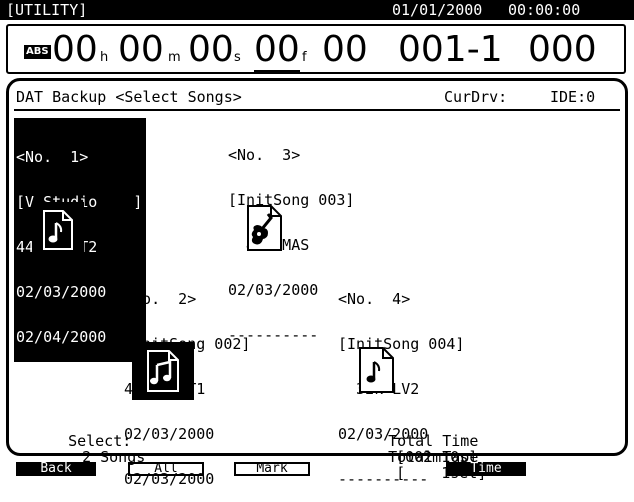 This screenshot has height=502, width=634. I want to click on title-bar: [UTILITY] 01/01/2000 00:00:00, so click(317, 10).